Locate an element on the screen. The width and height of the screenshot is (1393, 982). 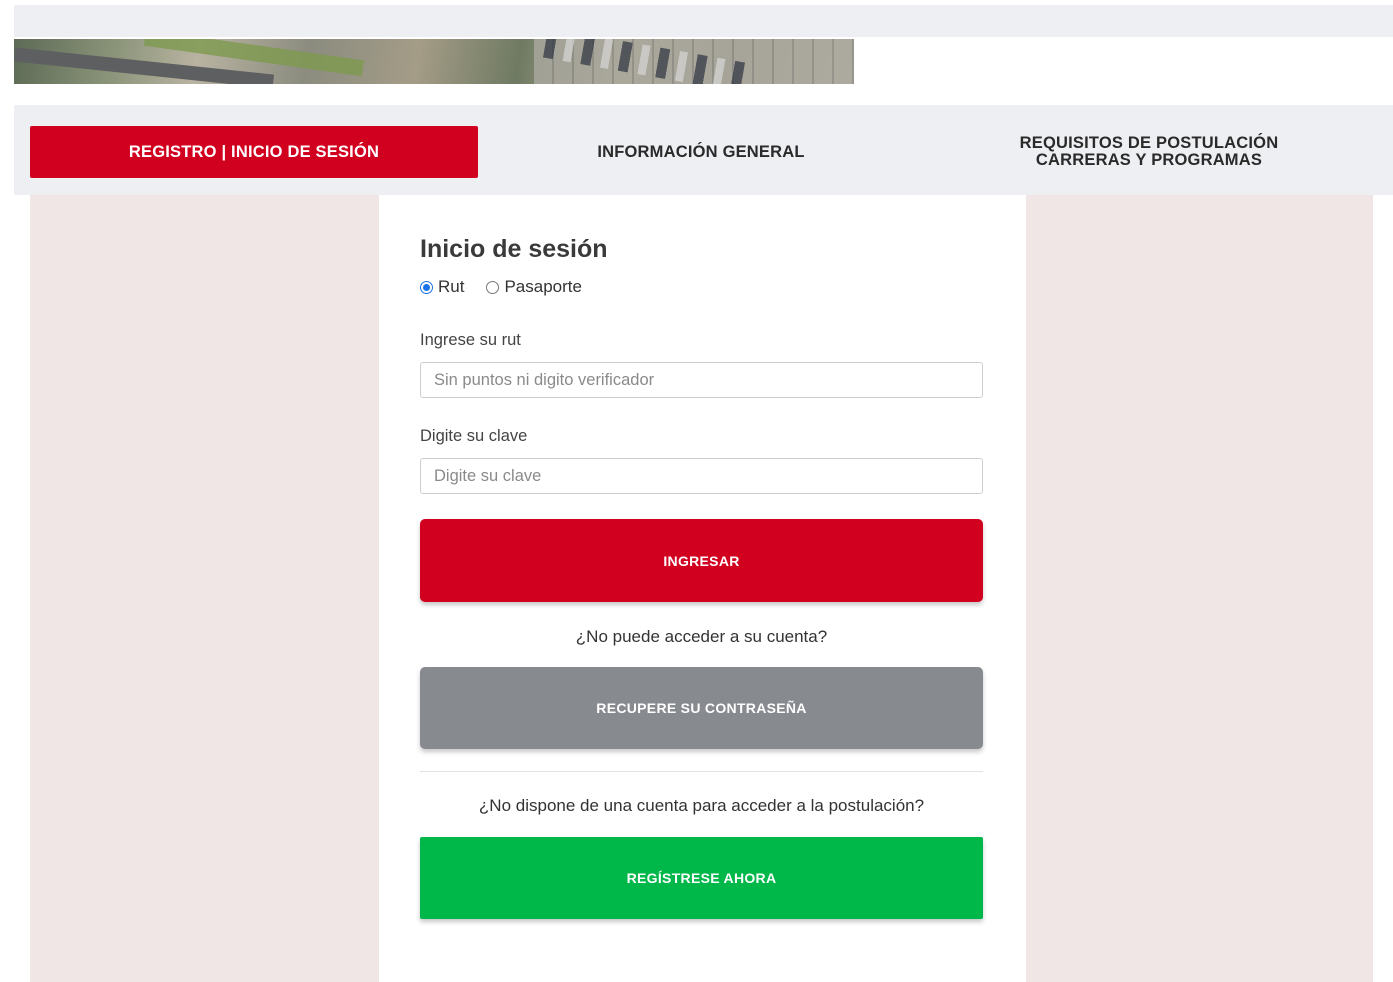
top-bar is located at coordinates (703, 21).